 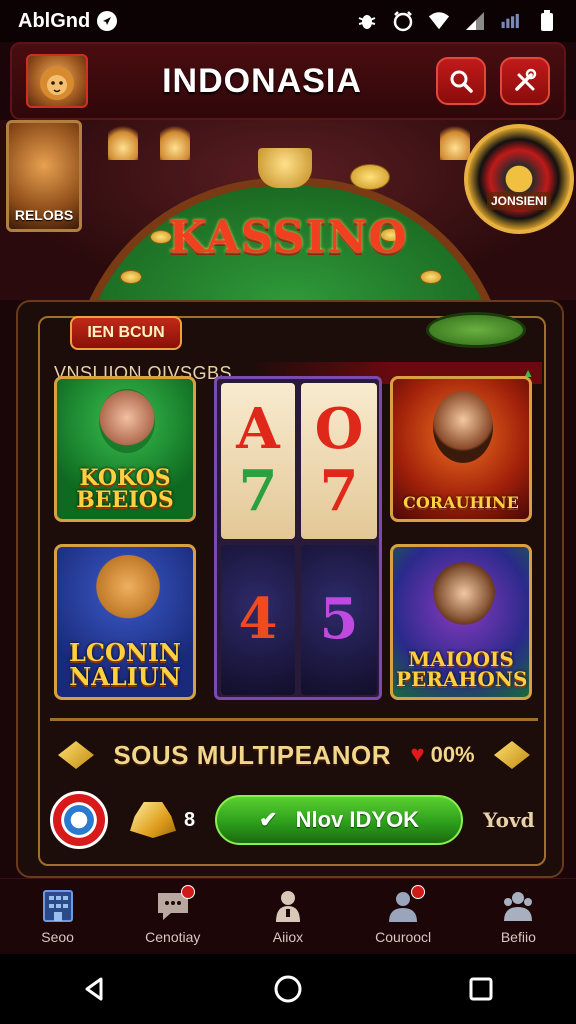 I want to click on recents-icon, so click(x=481, y=989).